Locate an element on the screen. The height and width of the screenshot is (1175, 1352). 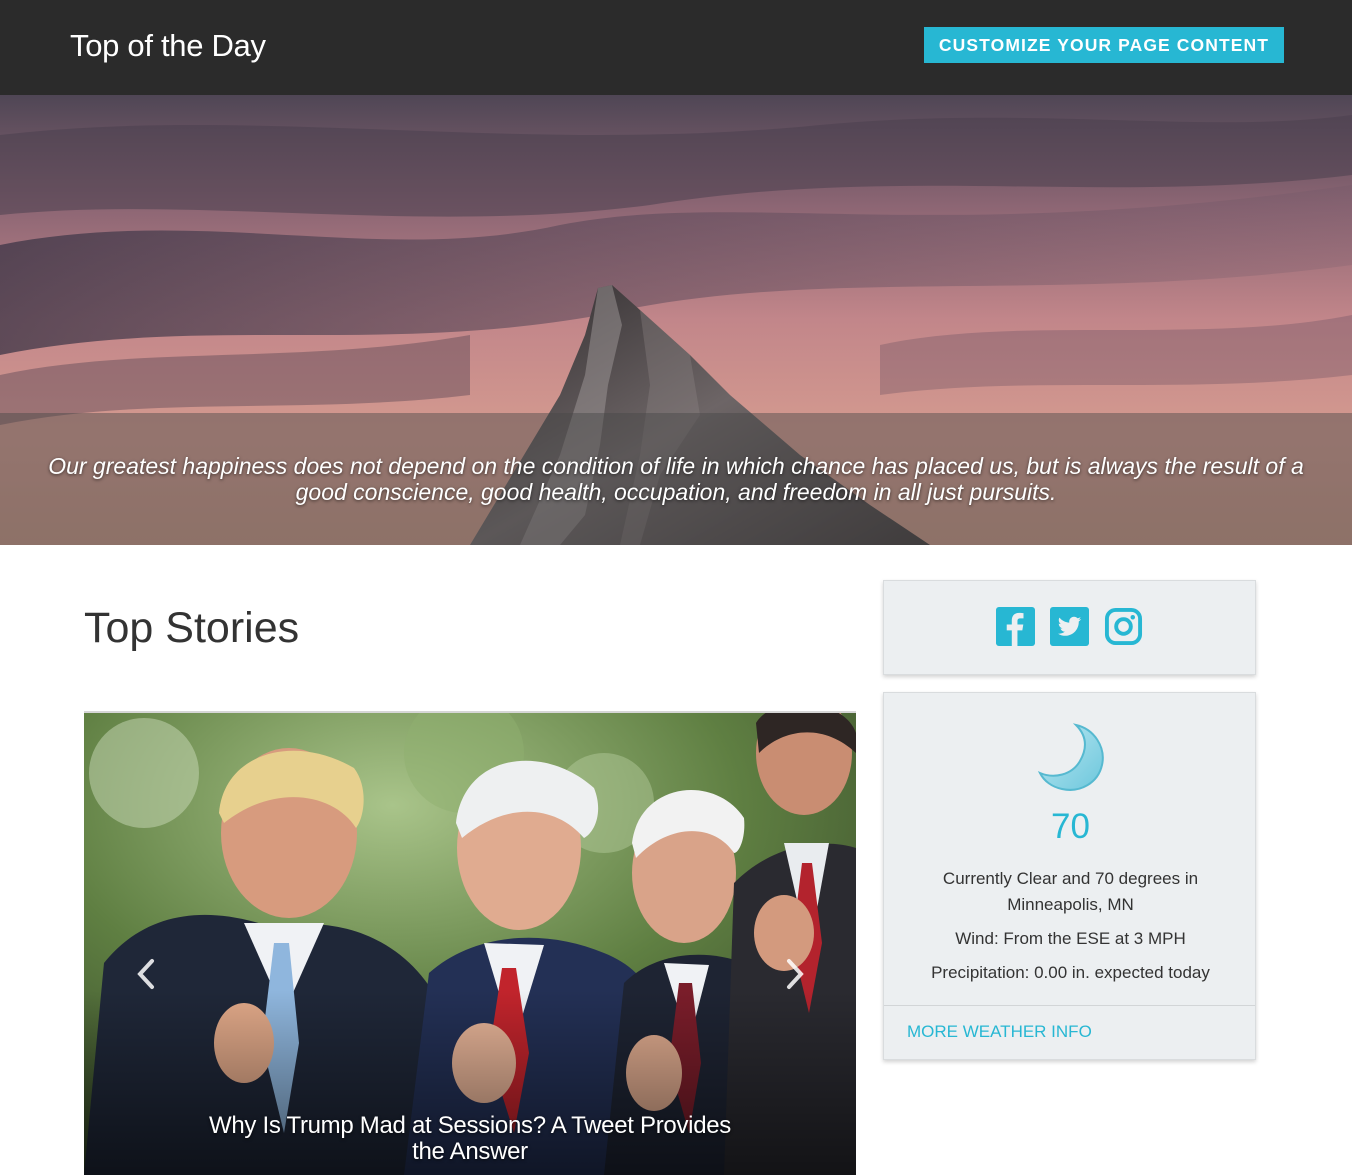
social-icons is located at coordinates (1071, 627).